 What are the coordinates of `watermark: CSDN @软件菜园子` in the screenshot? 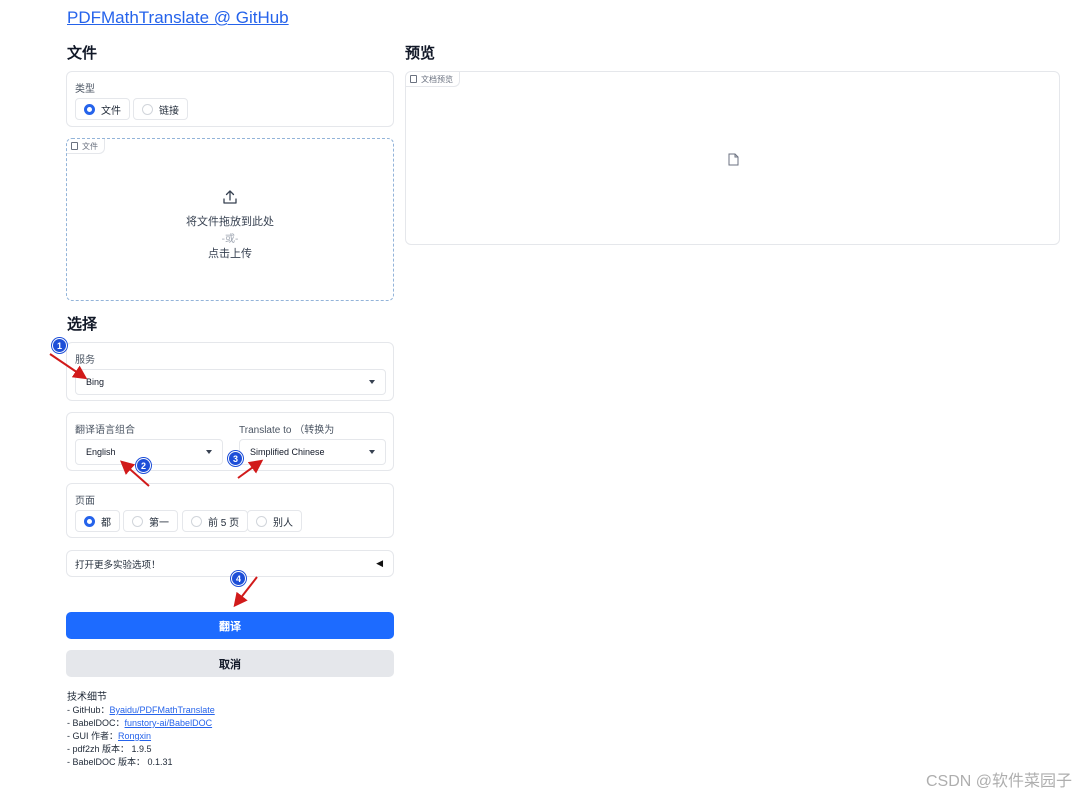 It's located at (998, 781).